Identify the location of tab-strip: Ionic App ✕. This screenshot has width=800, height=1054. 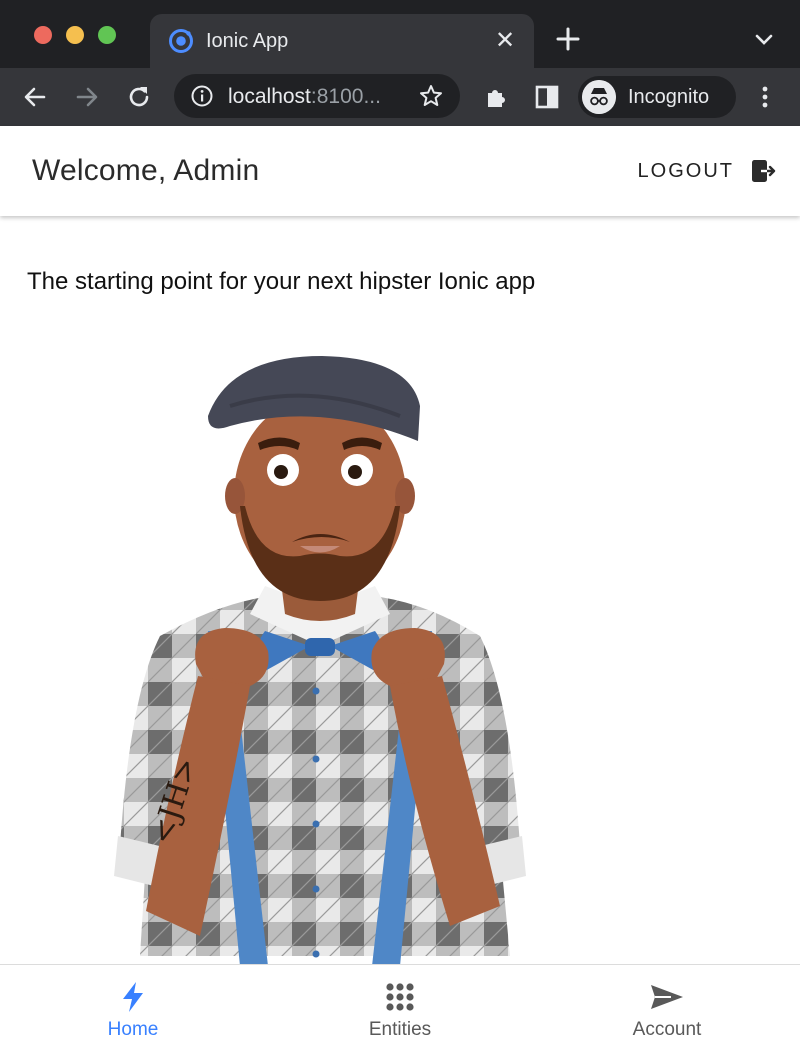
(400, 34).